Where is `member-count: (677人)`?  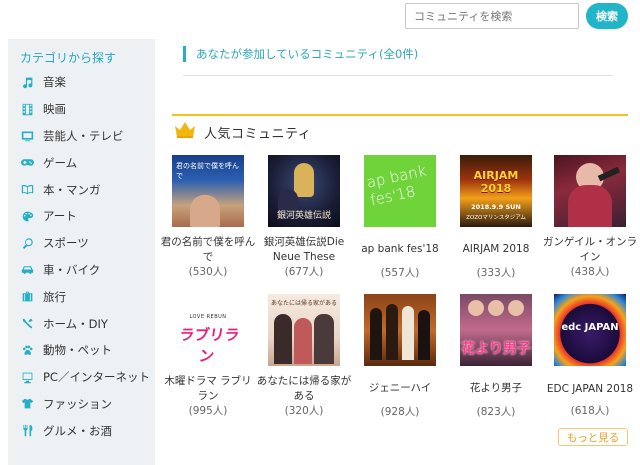
member-count: (677人) is located at coordinates (304, 272).